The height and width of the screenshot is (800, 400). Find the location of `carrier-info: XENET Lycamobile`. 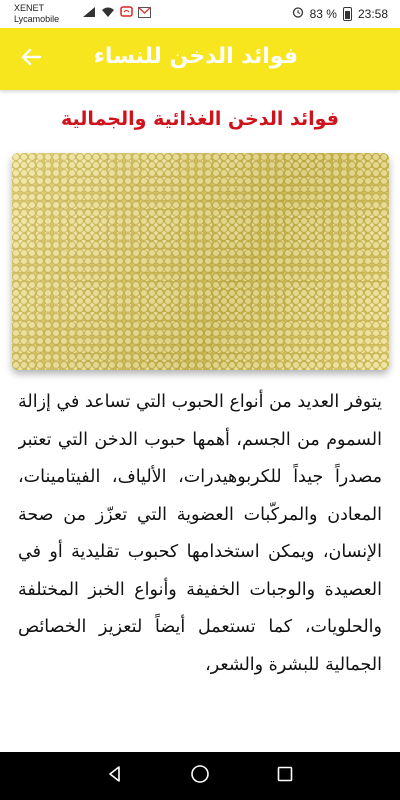

carrier-info: XENET Lycamobile is located at coordinates (36, 14).